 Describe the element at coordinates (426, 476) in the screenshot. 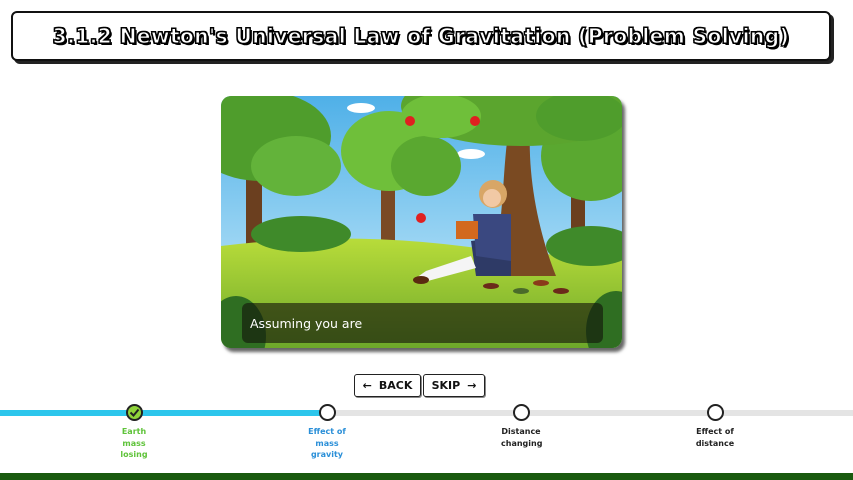

I see `footer-bar` at that location.